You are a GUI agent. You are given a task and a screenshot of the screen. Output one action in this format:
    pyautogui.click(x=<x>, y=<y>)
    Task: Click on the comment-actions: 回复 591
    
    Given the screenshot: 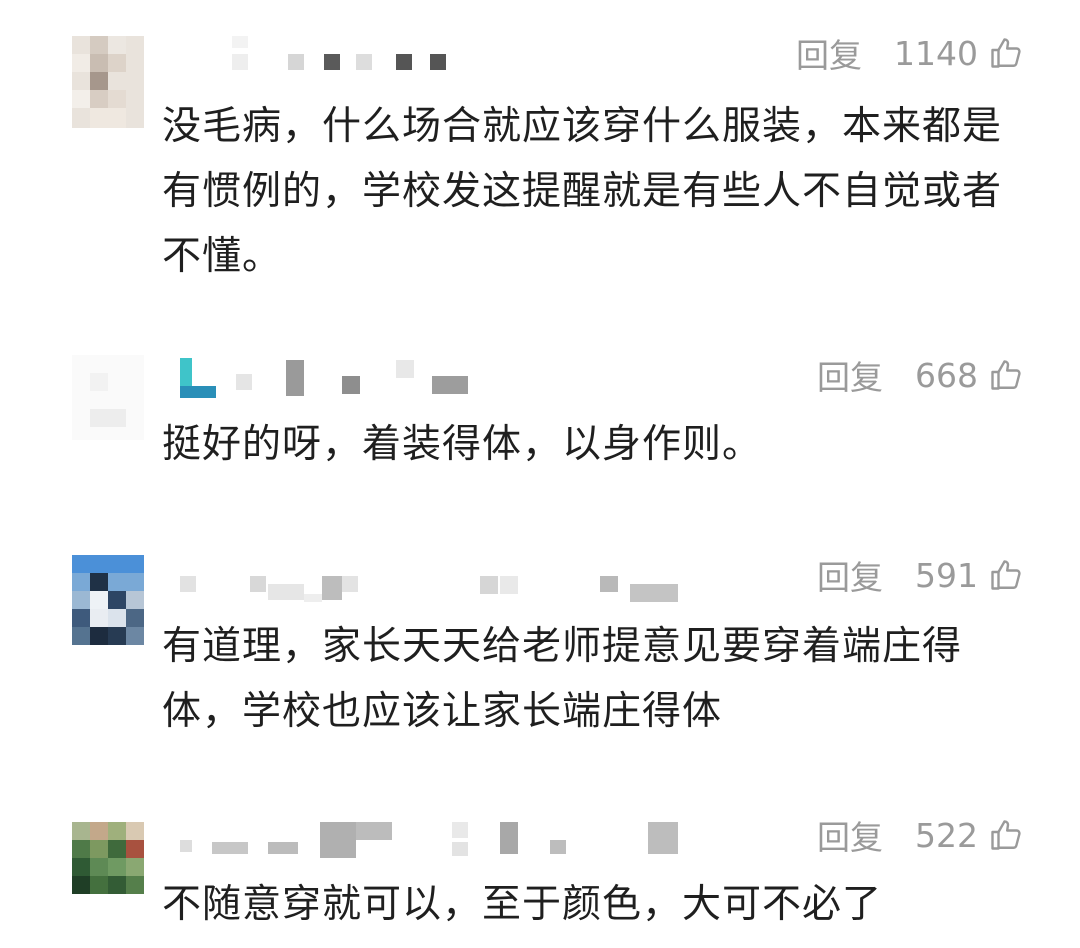 What is the action you would take?
    pyautogui.click(x=920, y=575)
    